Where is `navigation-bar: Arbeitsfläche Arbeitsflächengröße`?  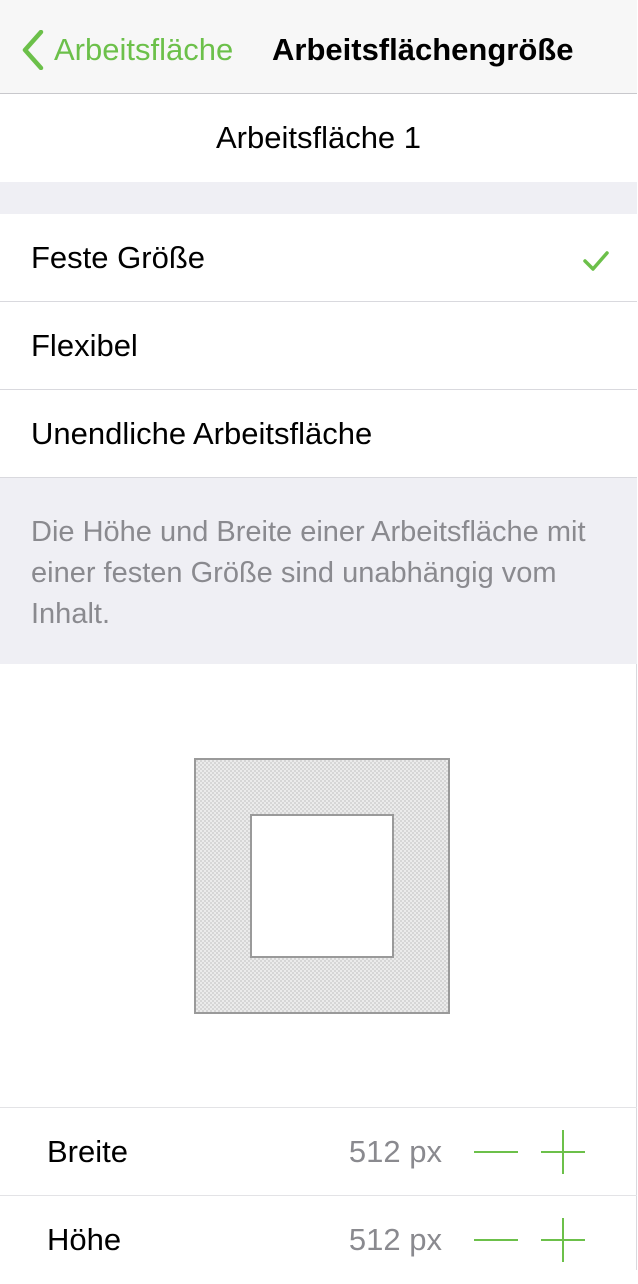 navigation-bar: Arbeitsfläche Arbeitsflächengröße is located at coordinates (318, 47).